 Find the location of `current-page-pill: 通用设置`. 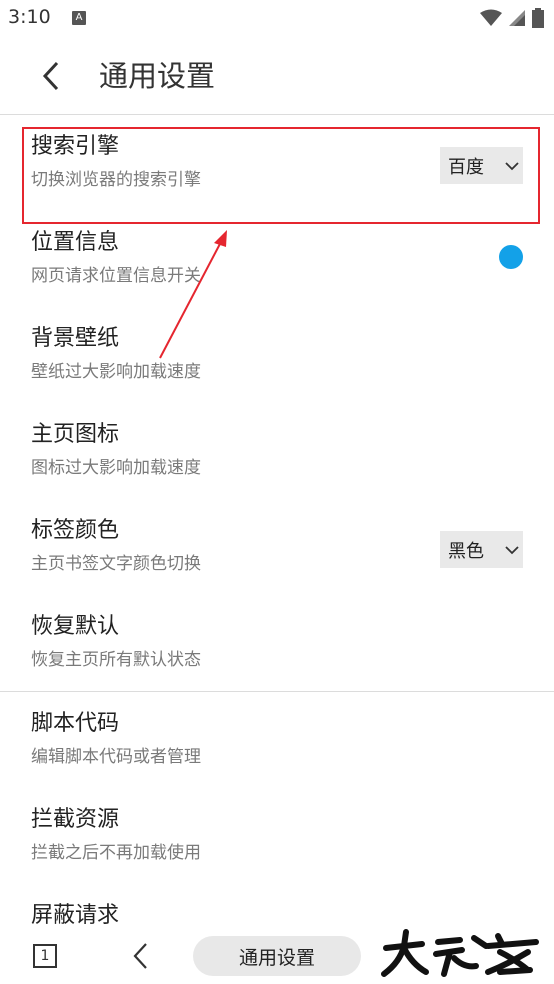

current-page-pill: 通用设置 is located at coordinates (277, 956).